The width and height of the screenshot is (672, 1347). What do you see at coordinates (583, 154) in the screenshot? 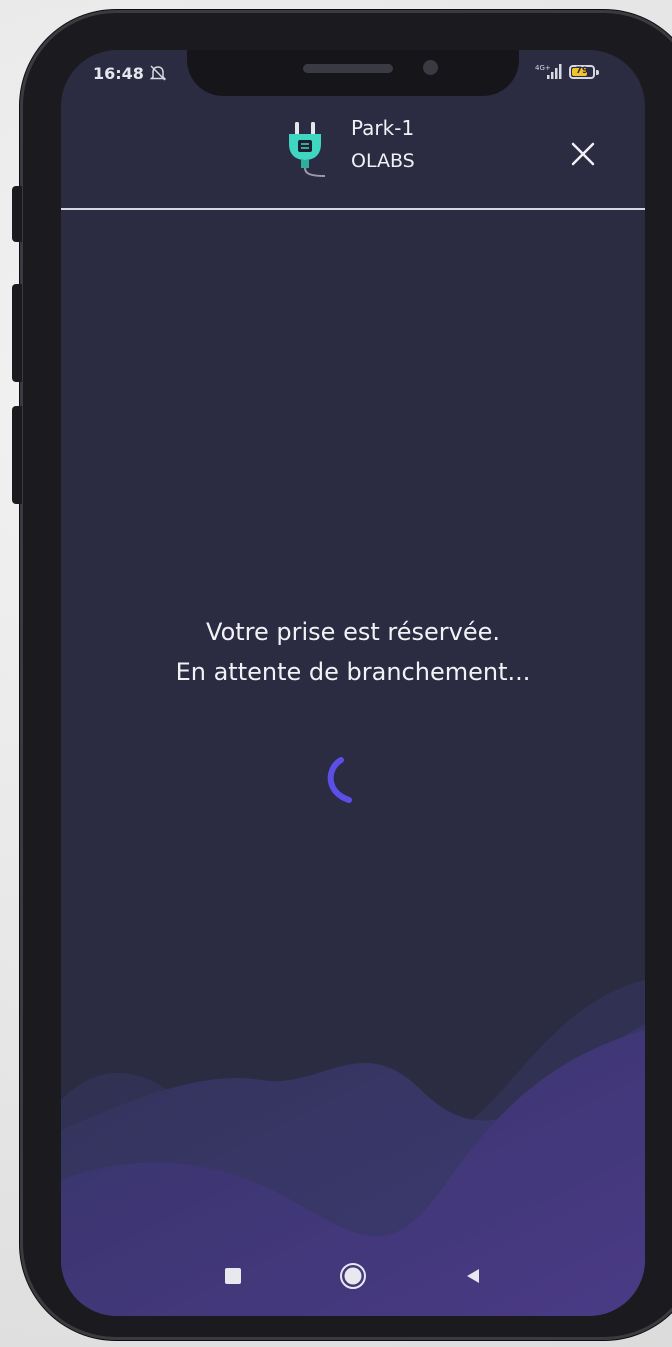
I see `close-icon` at bounding box center [583, 154].